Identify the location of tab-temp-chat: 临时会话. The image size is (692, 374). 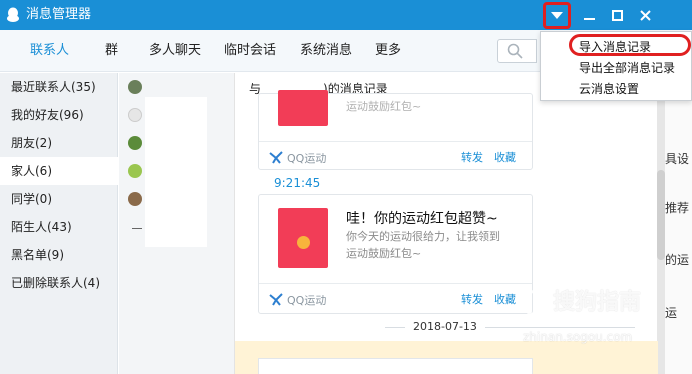
(250, 51).